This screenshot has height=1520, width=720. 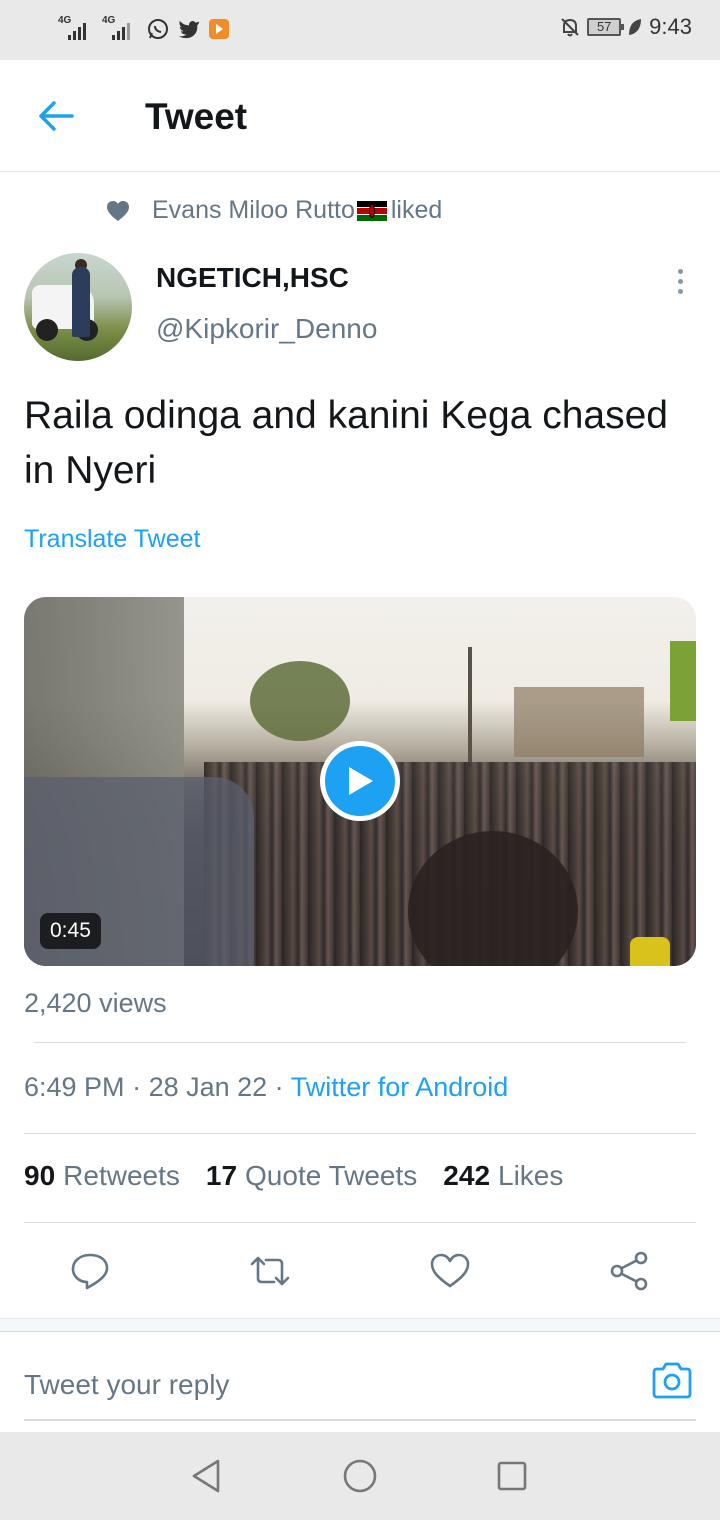 I want to click on system-nav-bar, so click(x=360, y=1476).